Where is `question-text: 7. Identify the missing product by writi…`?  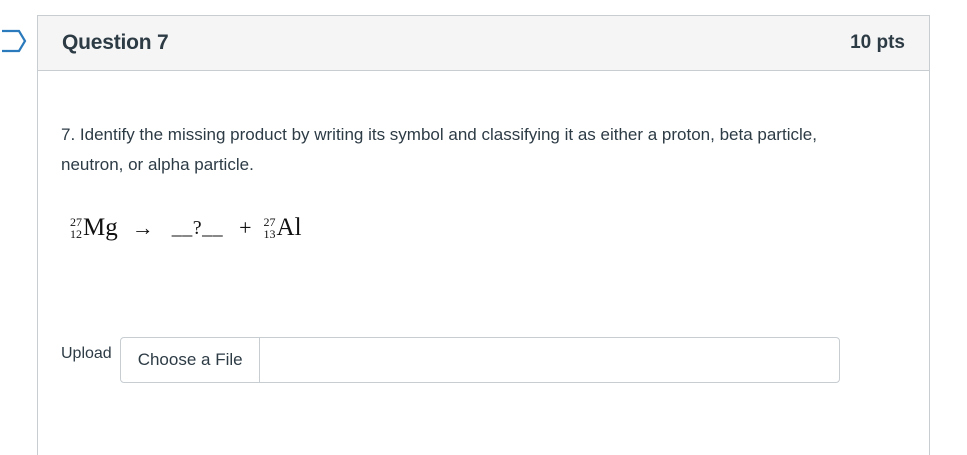 question-text: 7. Identify the missing product by writi… is located at coordinates (439, 149).